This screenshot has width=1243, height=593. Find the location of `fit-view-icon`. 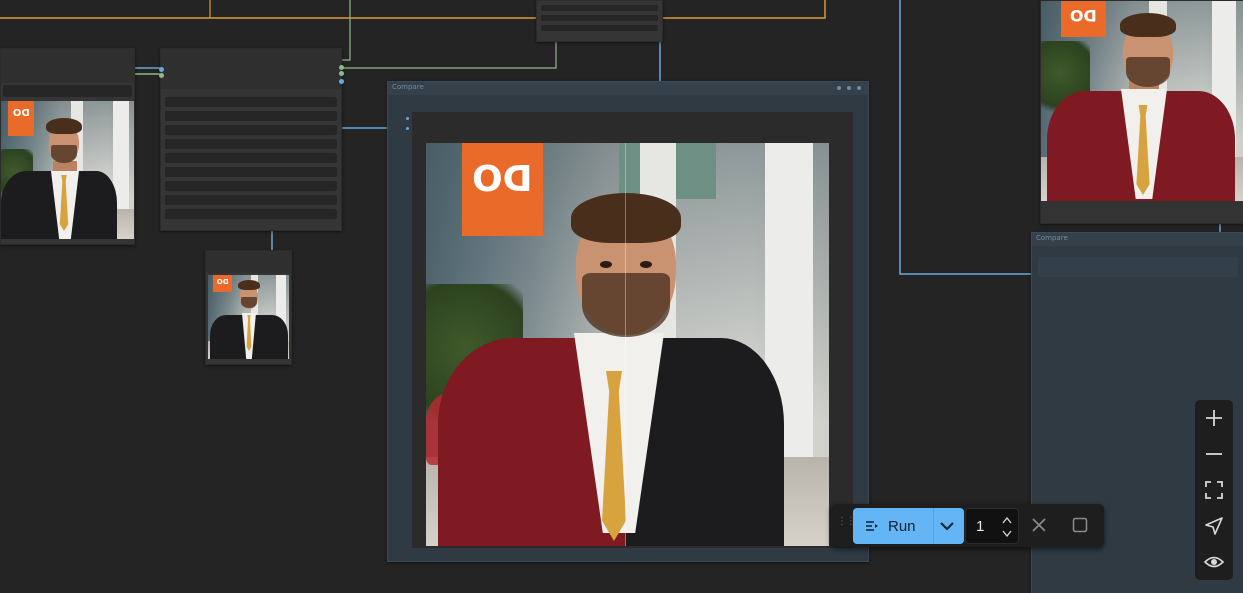

fit-view-icon is located at coordinates (1214, 490).